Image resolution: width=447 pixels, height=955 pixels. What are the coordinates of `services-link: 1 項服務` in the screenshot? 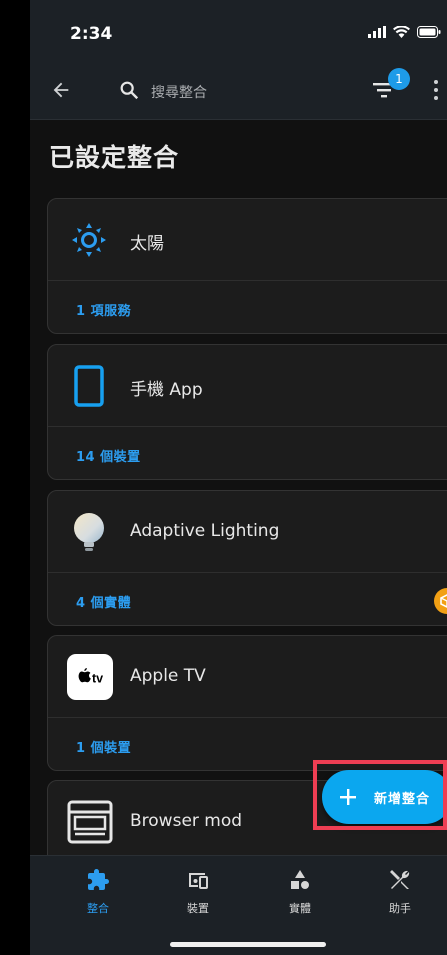 It's located at (103, 309).